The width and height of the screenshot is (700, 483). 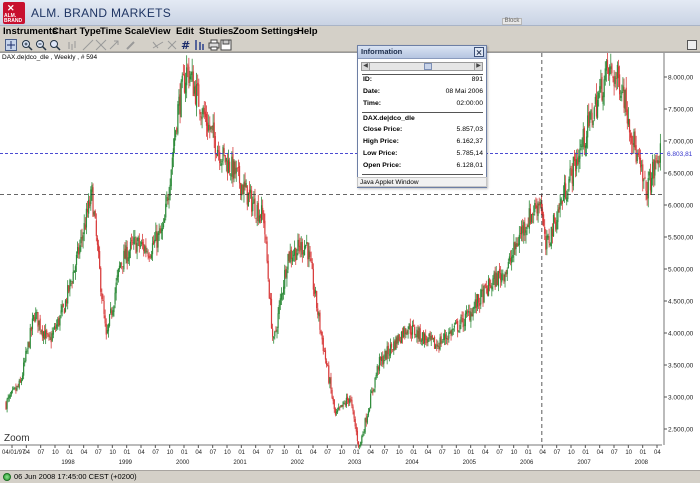 What do you see at coordinates (681, 334) in the screenshot?
I see `y-tick-label: 4.000,00` at bounding box center [681, 334].